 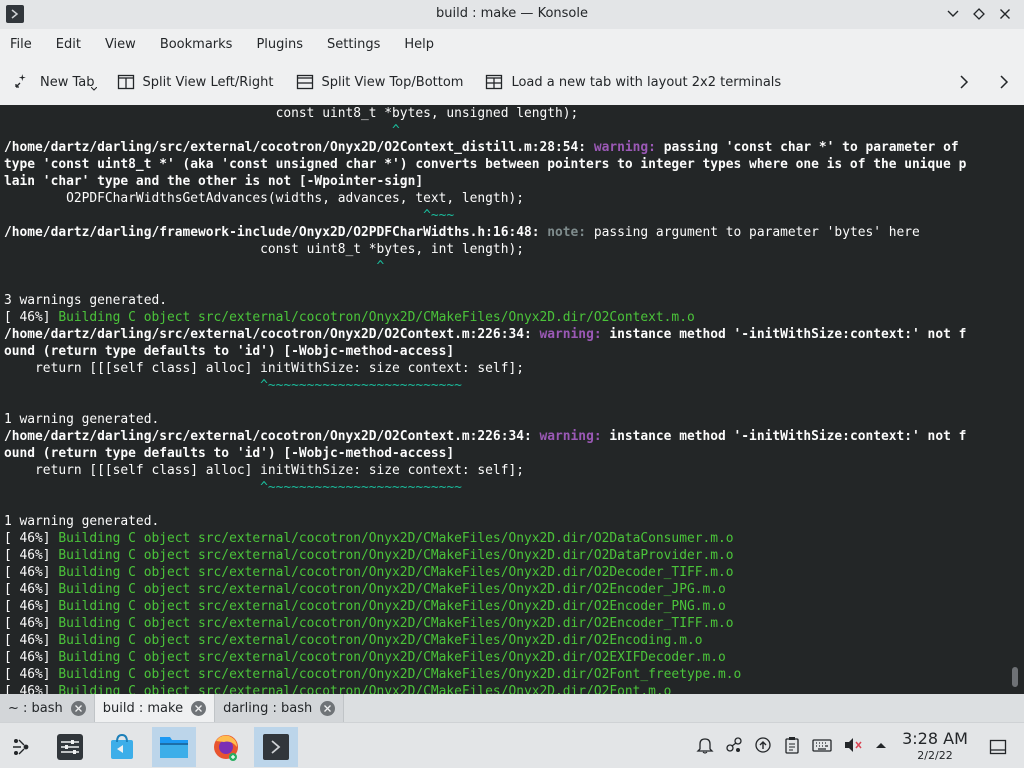 I want to click on task-discover, so click(x=122, y=747).